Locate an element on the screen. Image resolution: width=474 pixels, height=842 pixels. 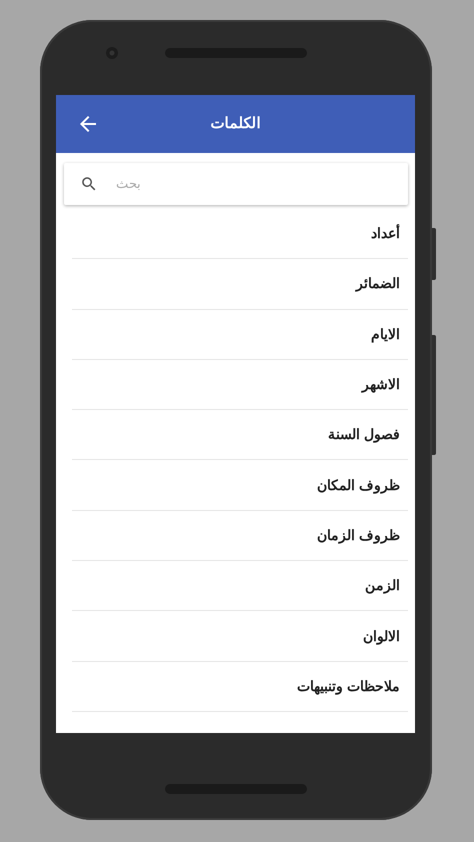
camera-icon is located at coordinates (112, 53).